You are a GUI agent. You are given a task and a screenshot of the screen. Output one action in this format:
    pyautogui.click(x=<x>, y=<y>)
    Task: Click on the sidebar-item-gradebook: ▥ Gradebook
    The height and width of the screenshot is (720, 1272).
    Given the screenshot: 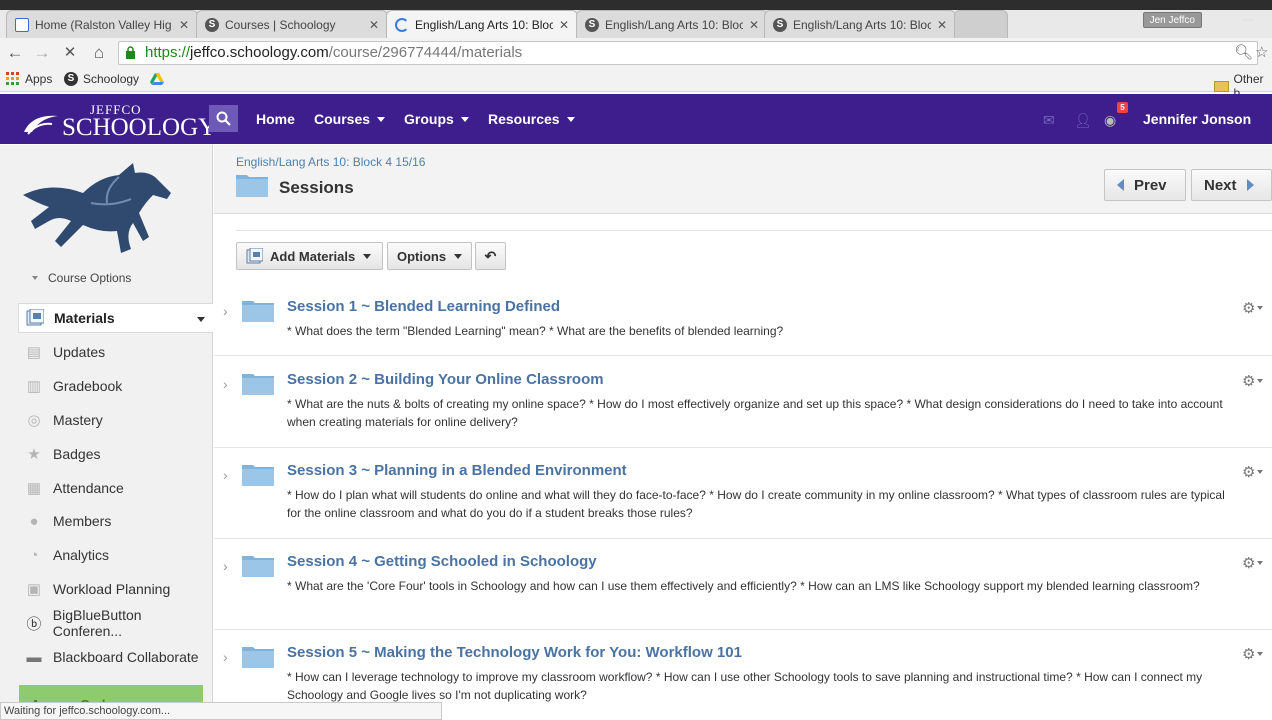 What is the action you would take?
    pyautogui.click(x=115, y=386)
    